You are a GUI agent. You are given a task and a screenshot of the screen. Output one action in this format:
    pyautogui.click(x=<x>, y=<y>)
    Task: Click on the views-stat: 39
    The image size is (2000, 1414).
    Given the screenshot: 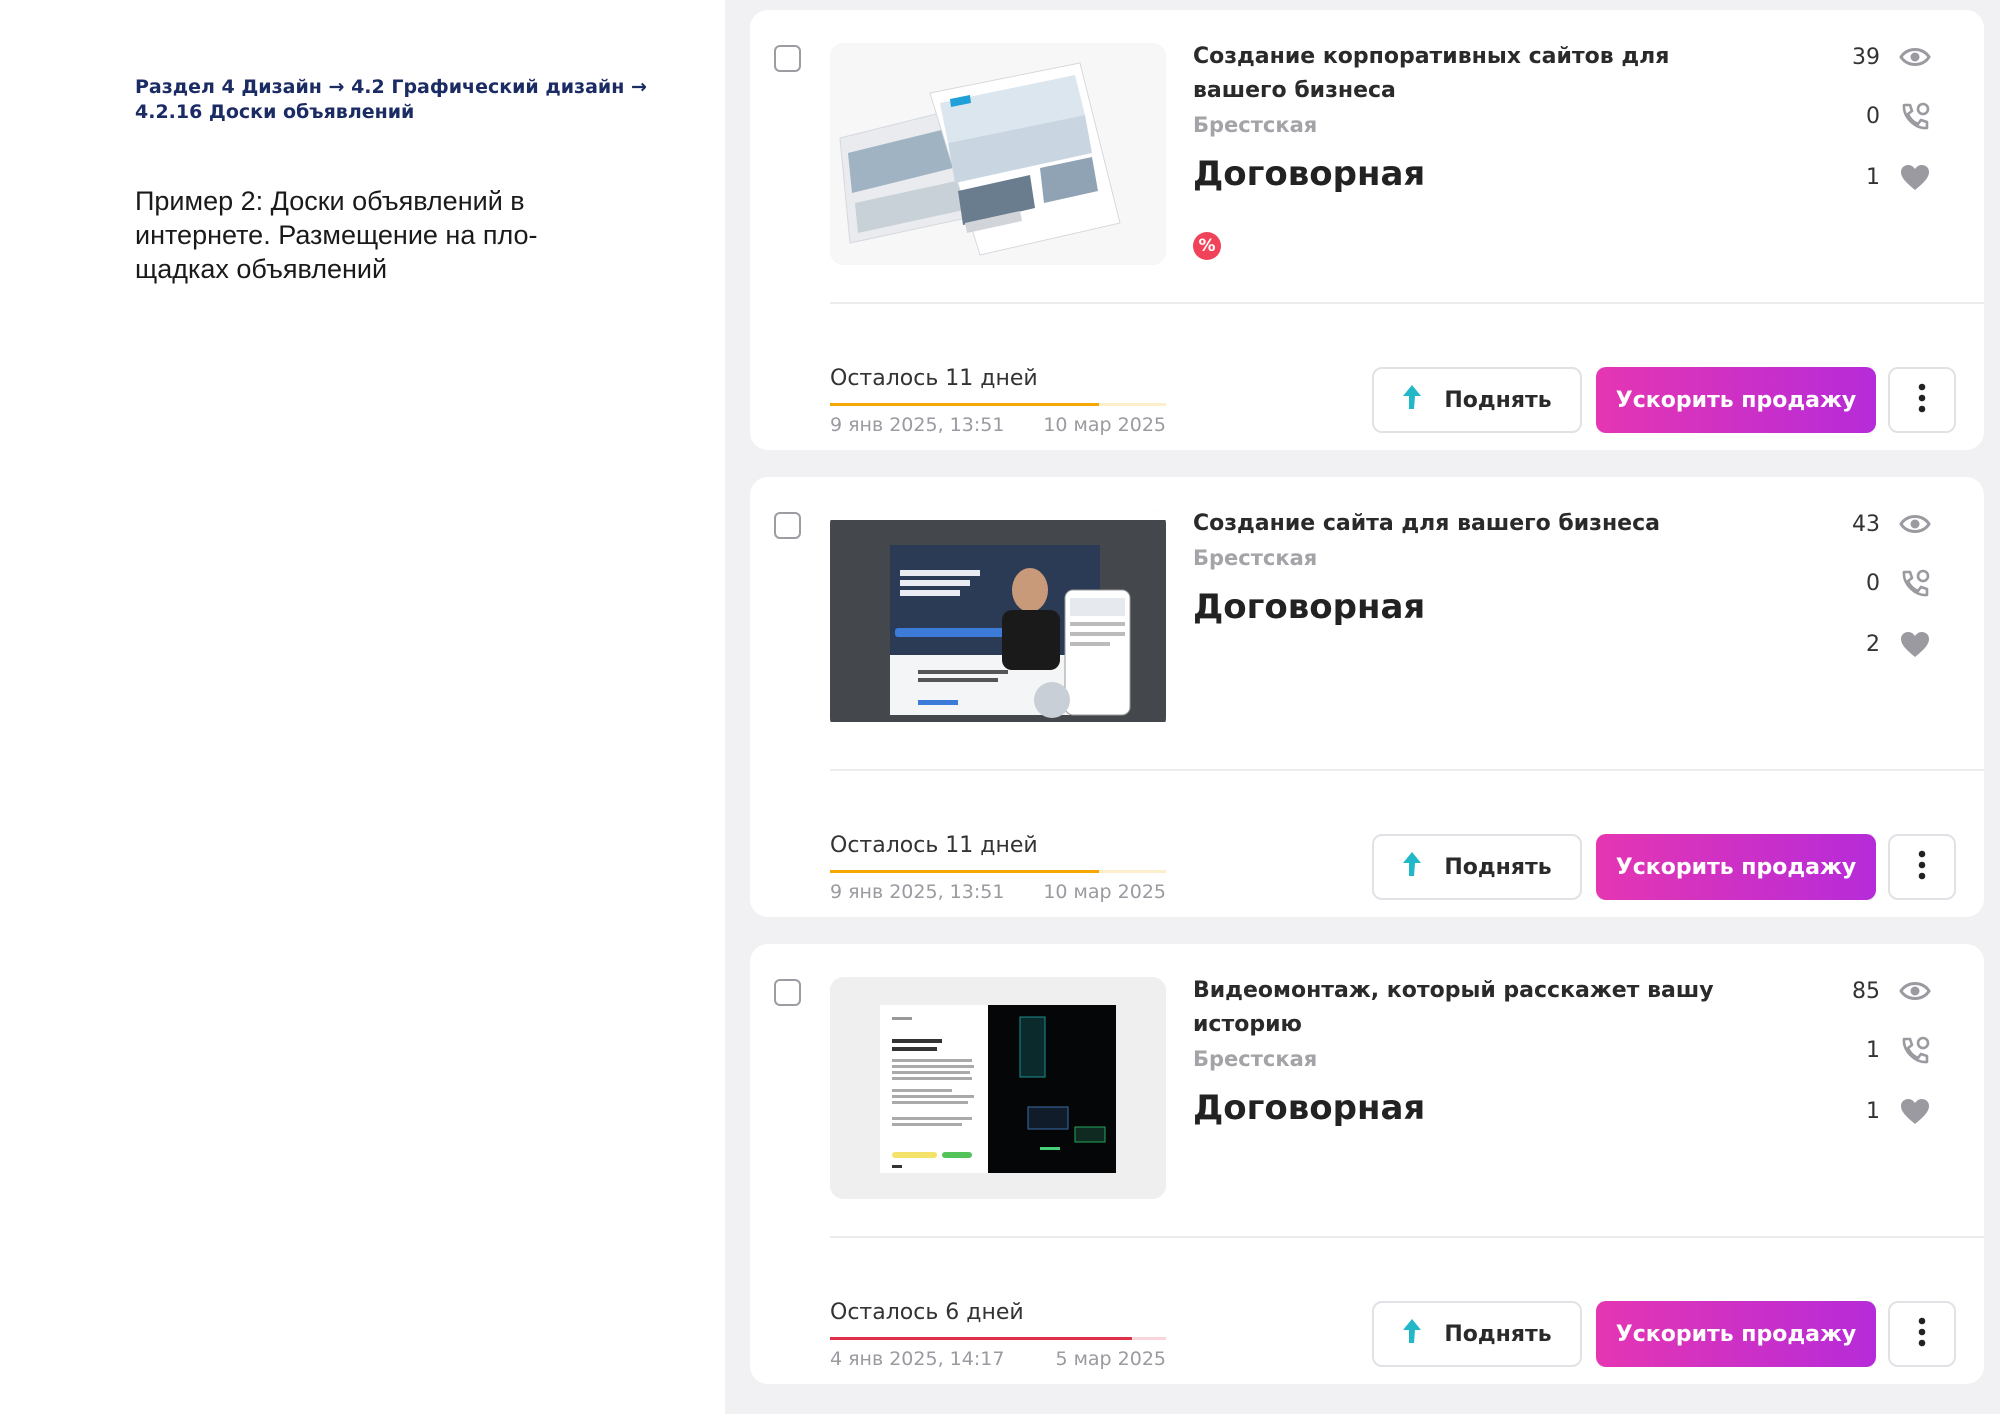 What is the action you would take?
    pyautogui.click(x=1892, y=57)
    